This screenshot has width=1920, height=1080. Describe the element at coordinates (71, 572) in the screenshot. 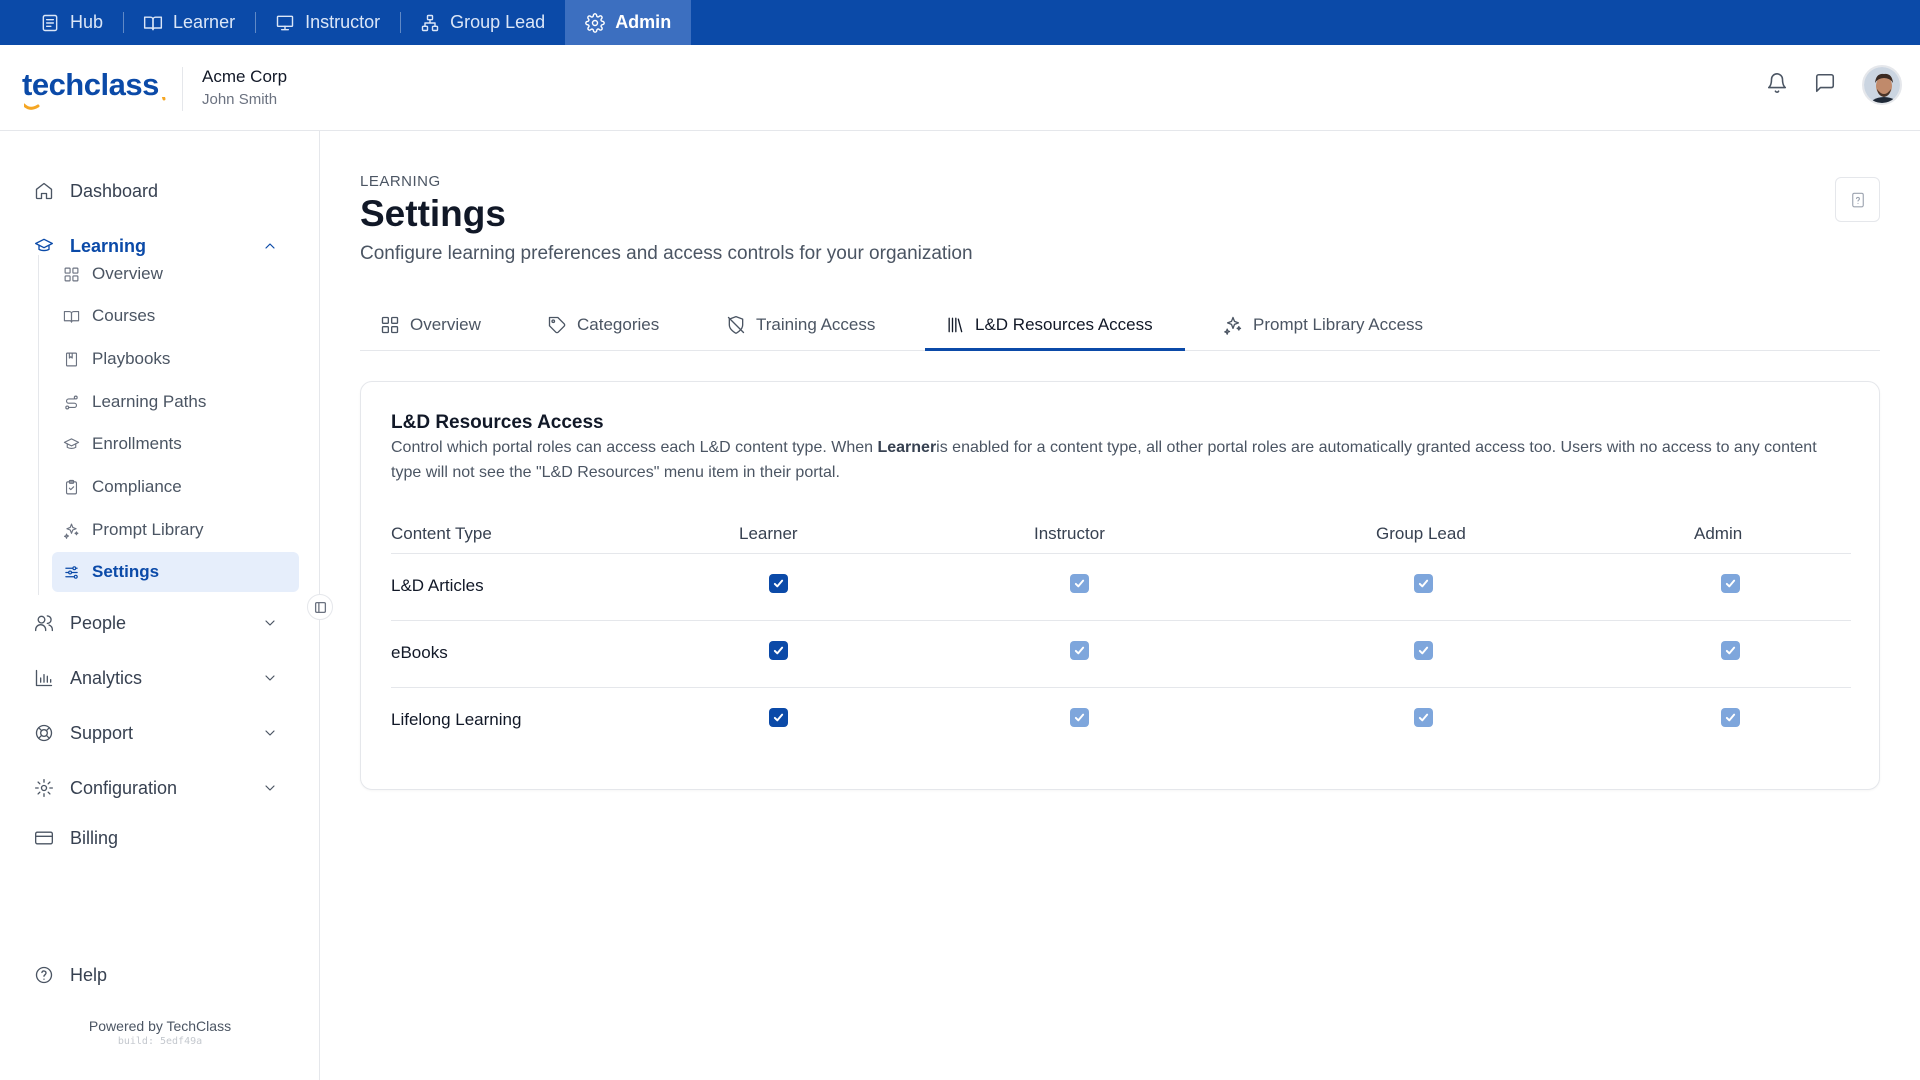

I see `sliders-icon` at that location.